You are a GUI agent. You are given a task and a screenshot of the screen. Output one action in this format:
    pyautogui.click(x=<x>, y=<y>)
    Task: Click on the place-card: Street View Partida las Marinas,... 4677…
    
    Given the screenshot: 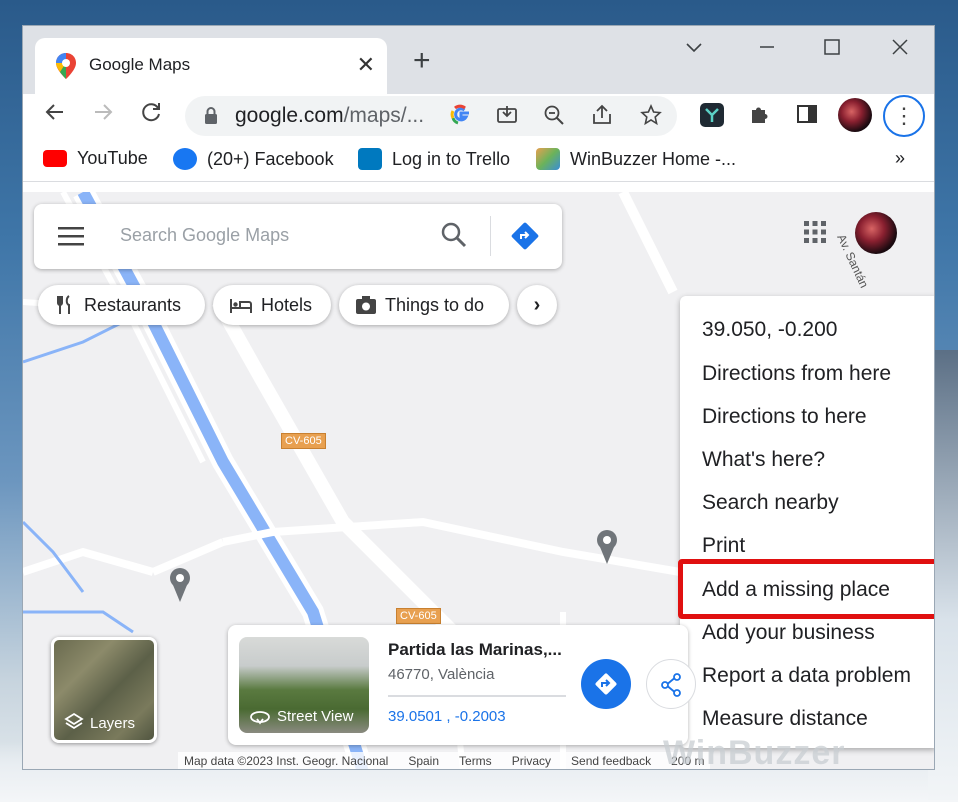 What is the action you would take?
    pyautogui.click(x=462, y=685)
    